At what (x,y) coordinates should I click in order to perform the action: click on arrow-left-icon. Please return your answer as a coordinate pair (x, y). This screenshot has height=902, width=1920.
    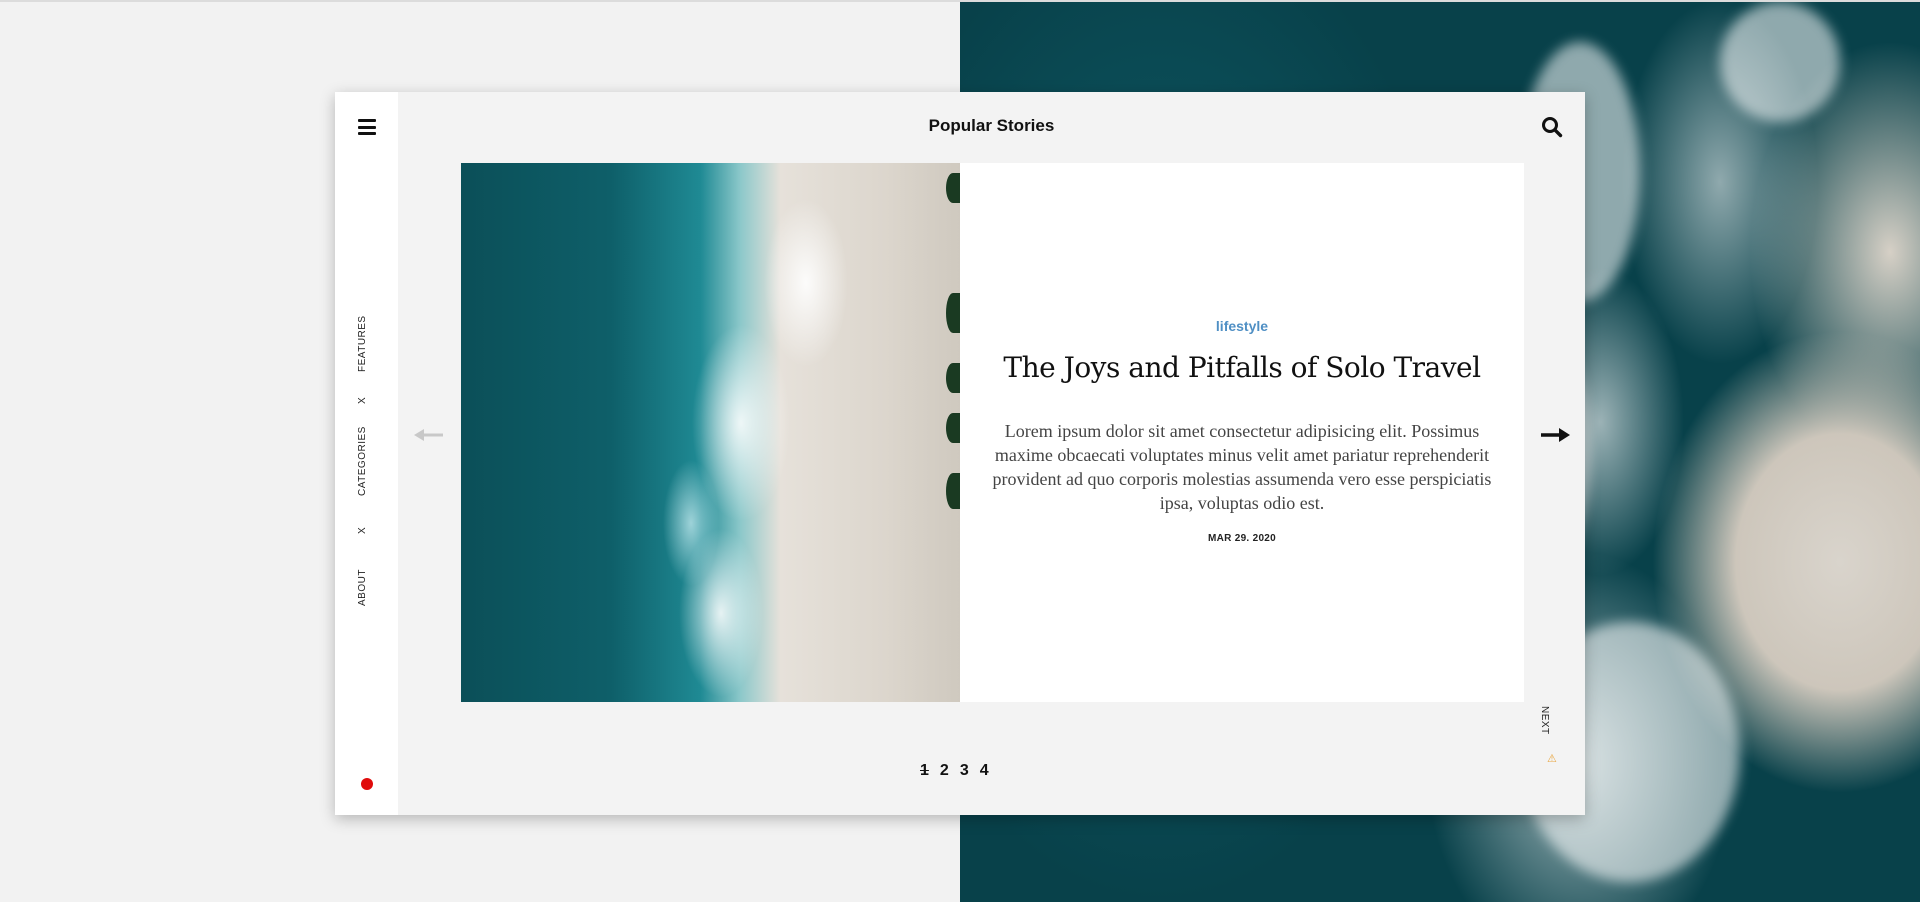
    Looking at the image, I should click on (429, 435).